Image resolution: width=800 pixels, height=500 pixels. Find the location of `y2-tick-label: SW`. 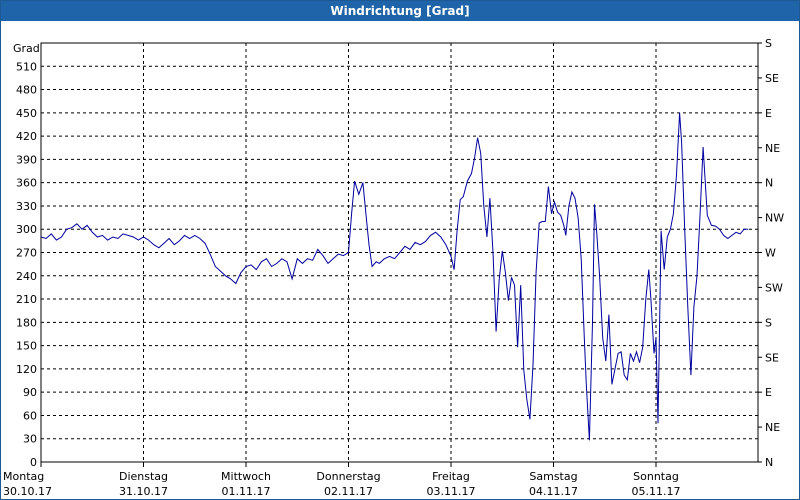

y2-tick-label: SW is located at coordinates (774, 287).